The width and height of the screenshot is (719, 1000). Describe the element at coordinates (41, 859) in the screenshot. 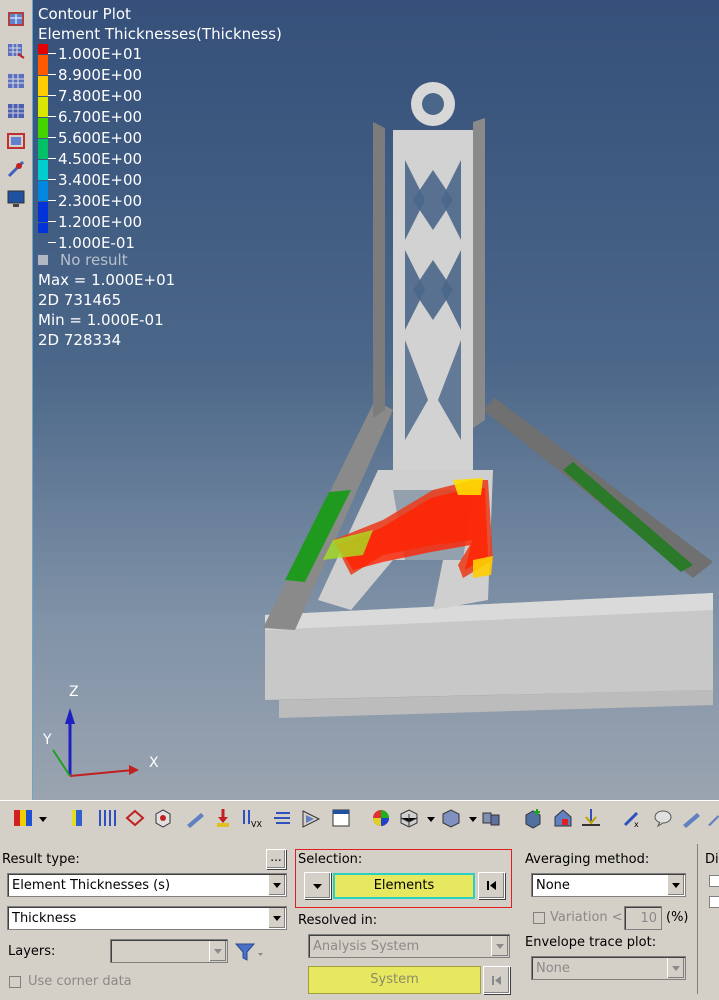

I see `result-type-label: Result type:` at that location.